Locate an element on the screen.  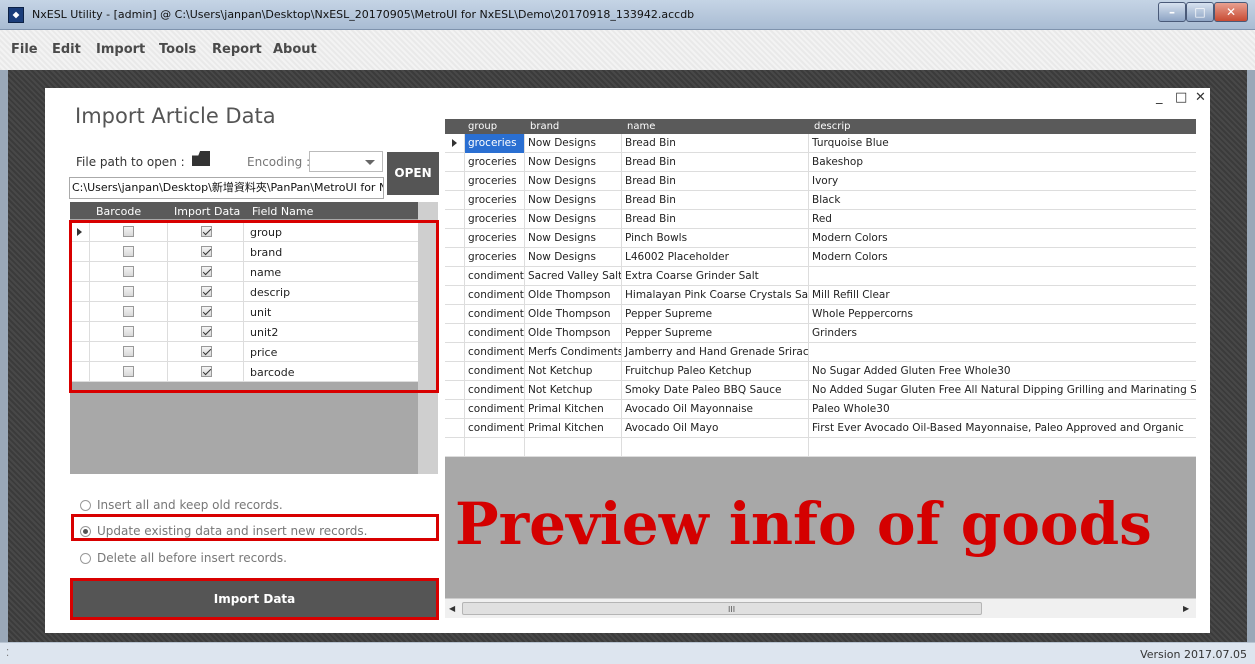
table-cell: Paleo Whole30 is located at coordinates (1002, 409).